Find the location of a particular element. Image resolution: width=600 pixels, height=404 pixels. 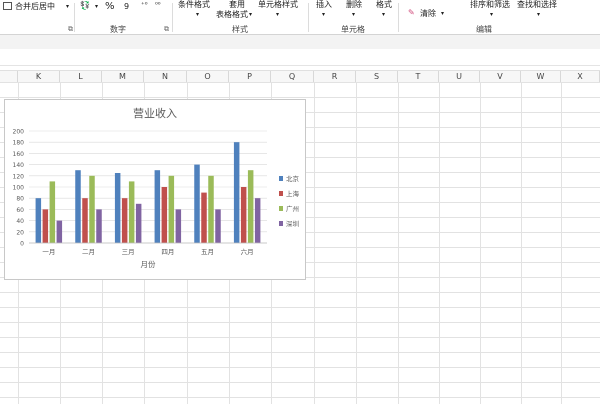

percent-button: % is located at coordinates (110, 7).